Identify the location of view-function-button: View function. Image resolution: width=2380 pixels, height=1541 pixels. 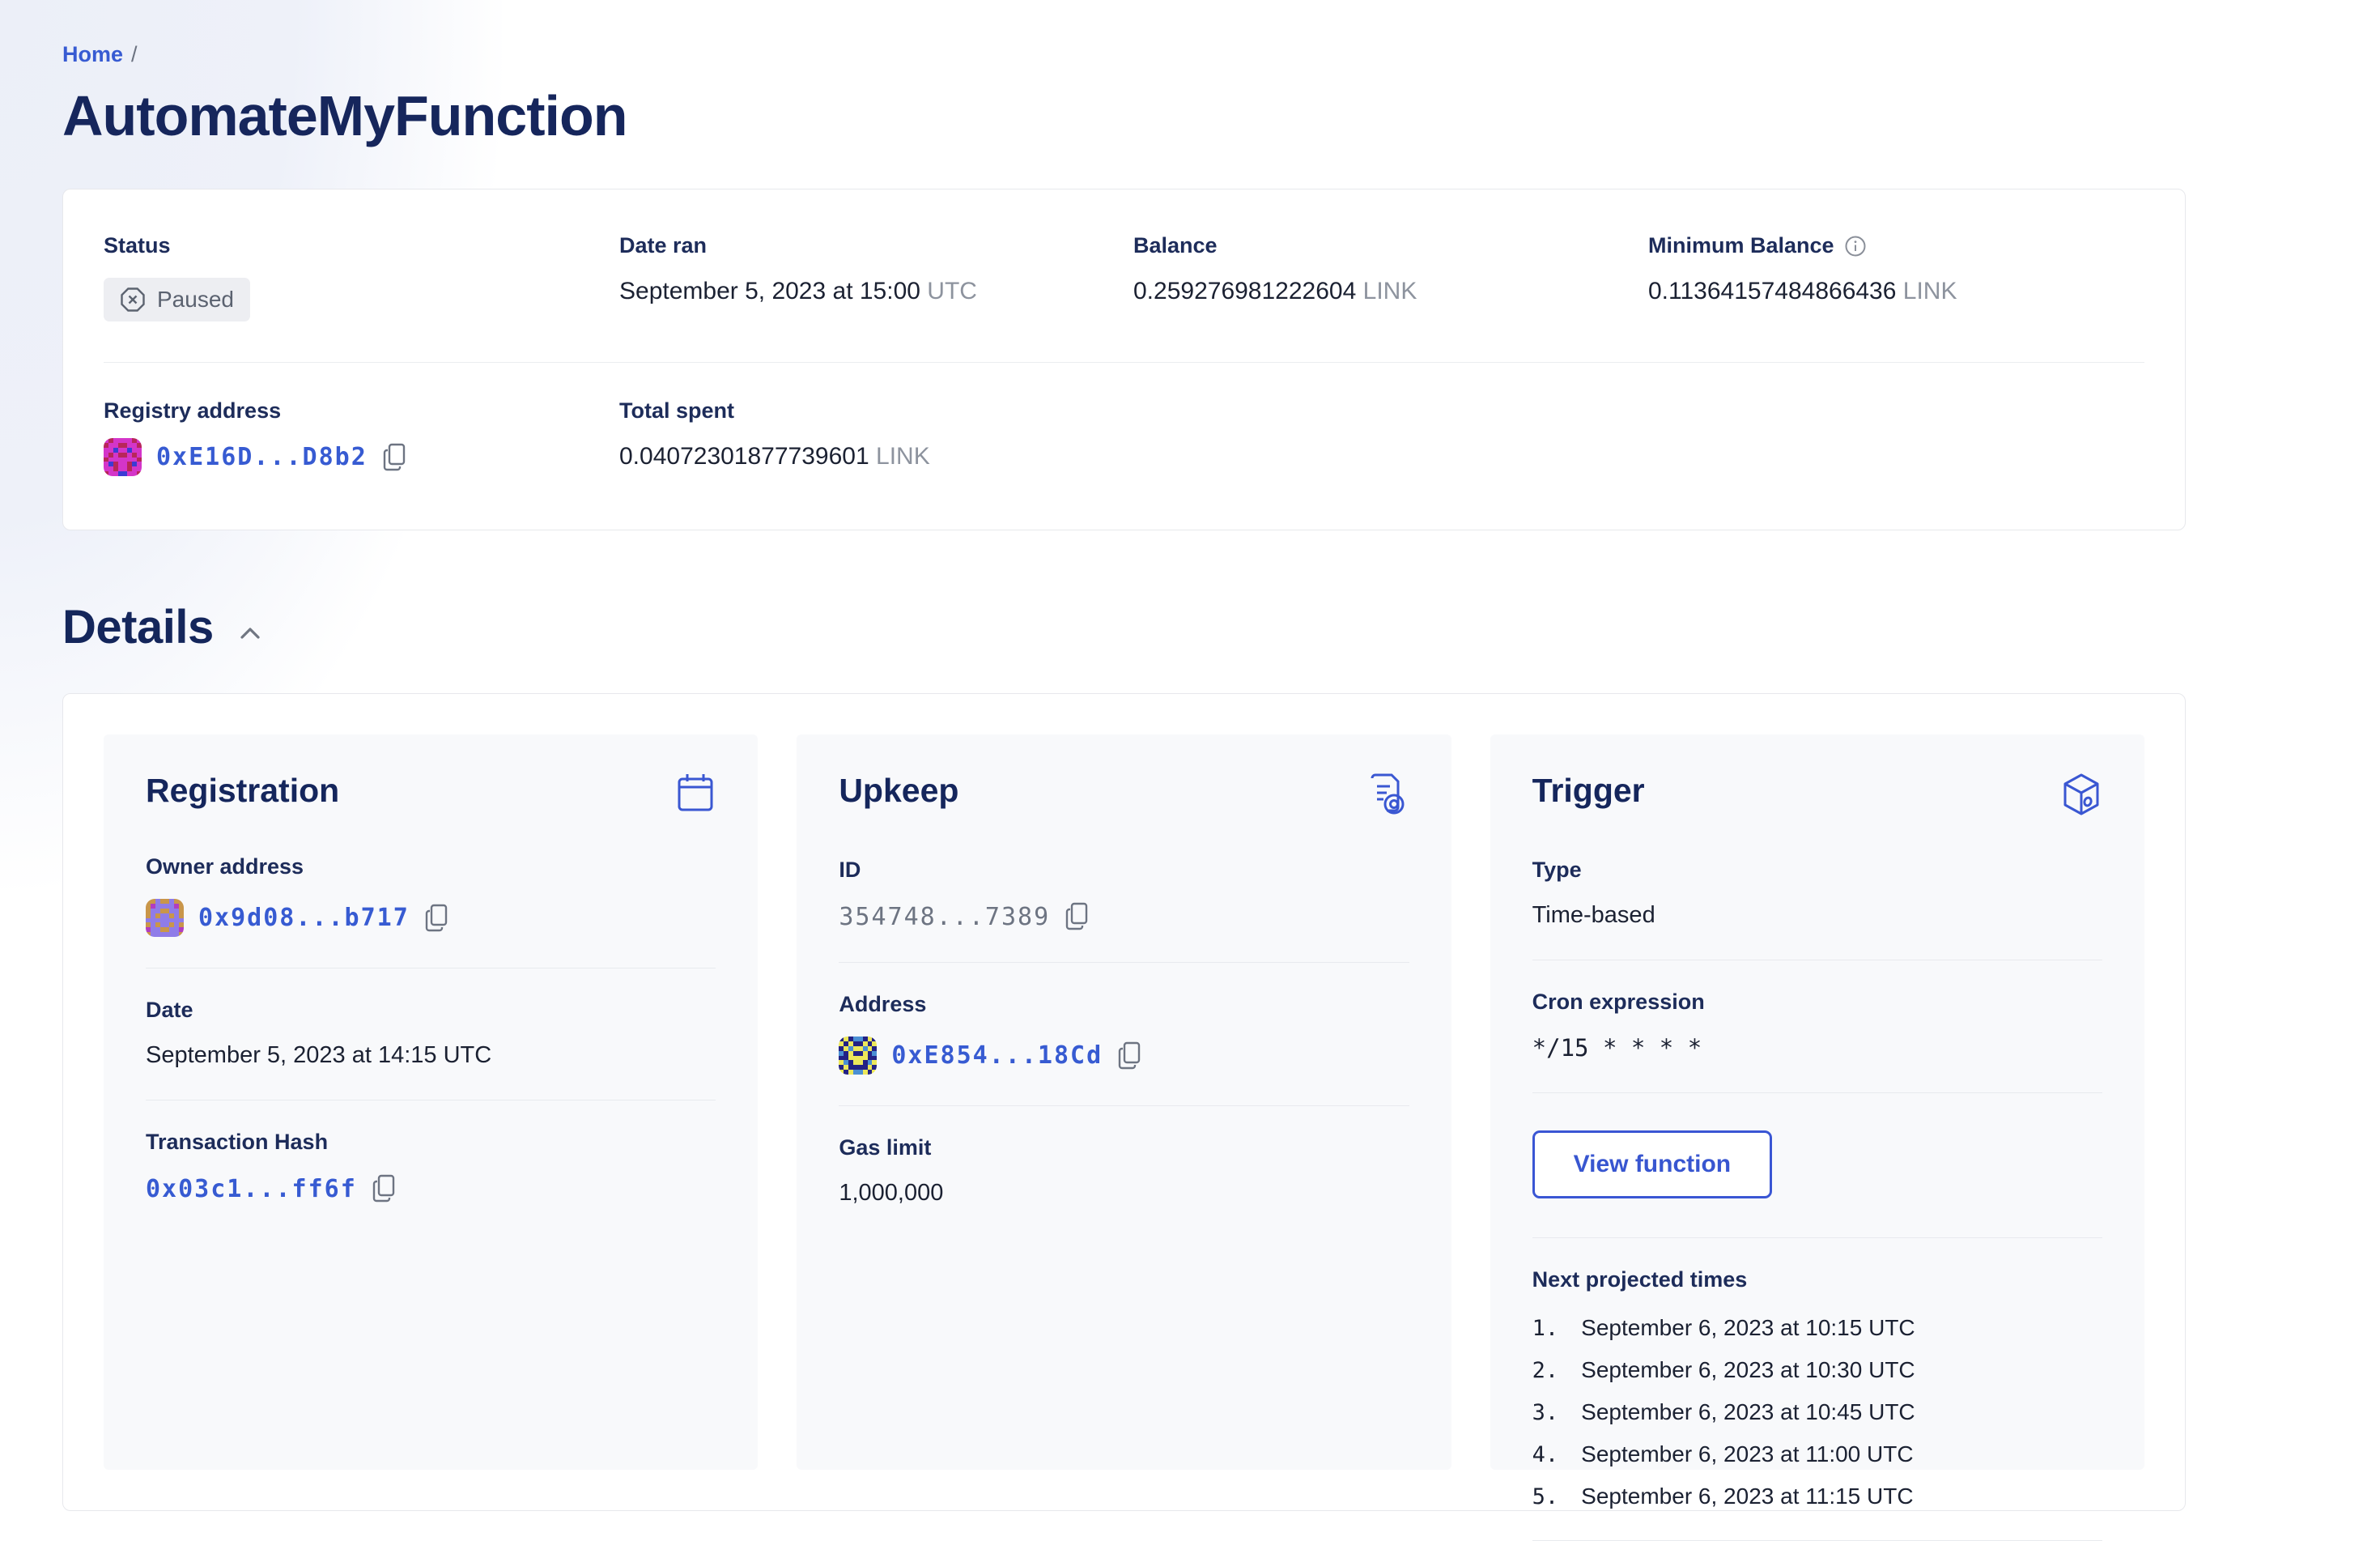
(1653, 1164).